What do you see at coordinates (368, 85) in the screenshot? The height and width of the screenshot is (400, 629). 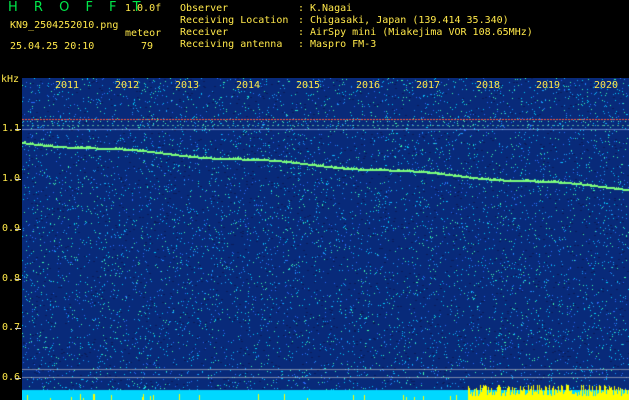 I see `x-tick-label: 2016` at bounding box center [368, 85].